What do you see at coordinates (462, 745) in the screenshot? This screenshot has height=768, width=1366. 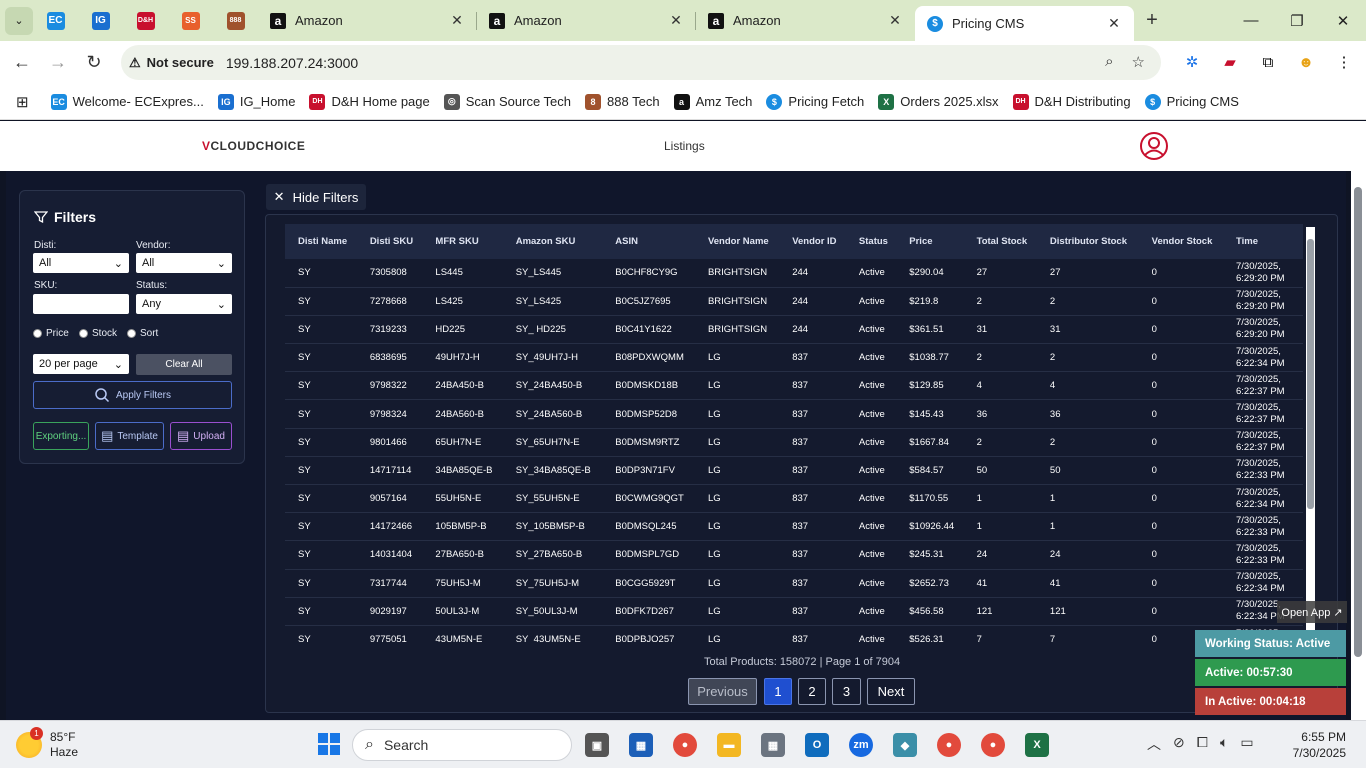 I see `taskbar-search: ⌕ Search` at bounding box center [462, 745].